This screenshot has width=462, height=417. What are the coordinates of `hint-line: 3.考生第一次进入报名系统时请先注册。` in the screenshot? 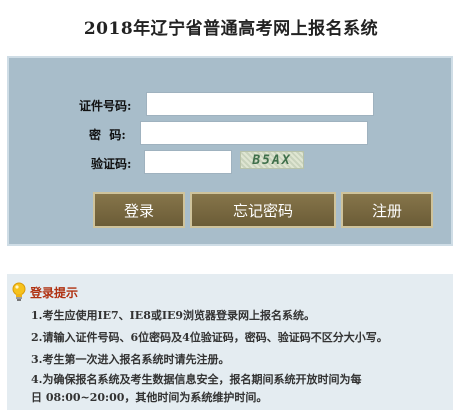 It's located at (130, 359).